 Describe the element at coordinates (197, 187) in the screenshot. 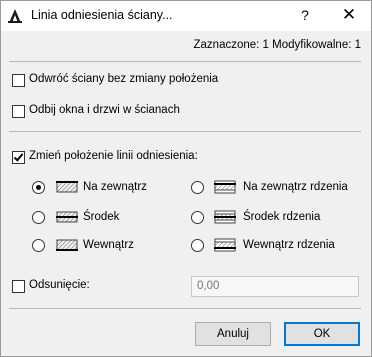

I see `radio-core-outside` at that location.